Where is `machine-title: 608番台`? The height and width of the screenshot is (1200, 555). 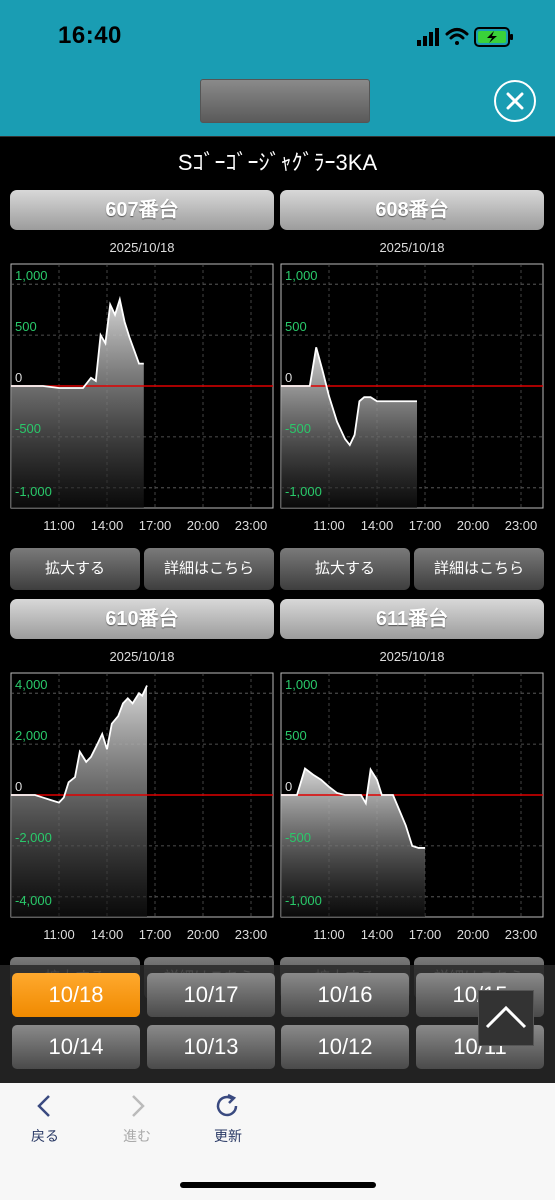 machine-title: 608番台 is located at coordinates (412, 210).